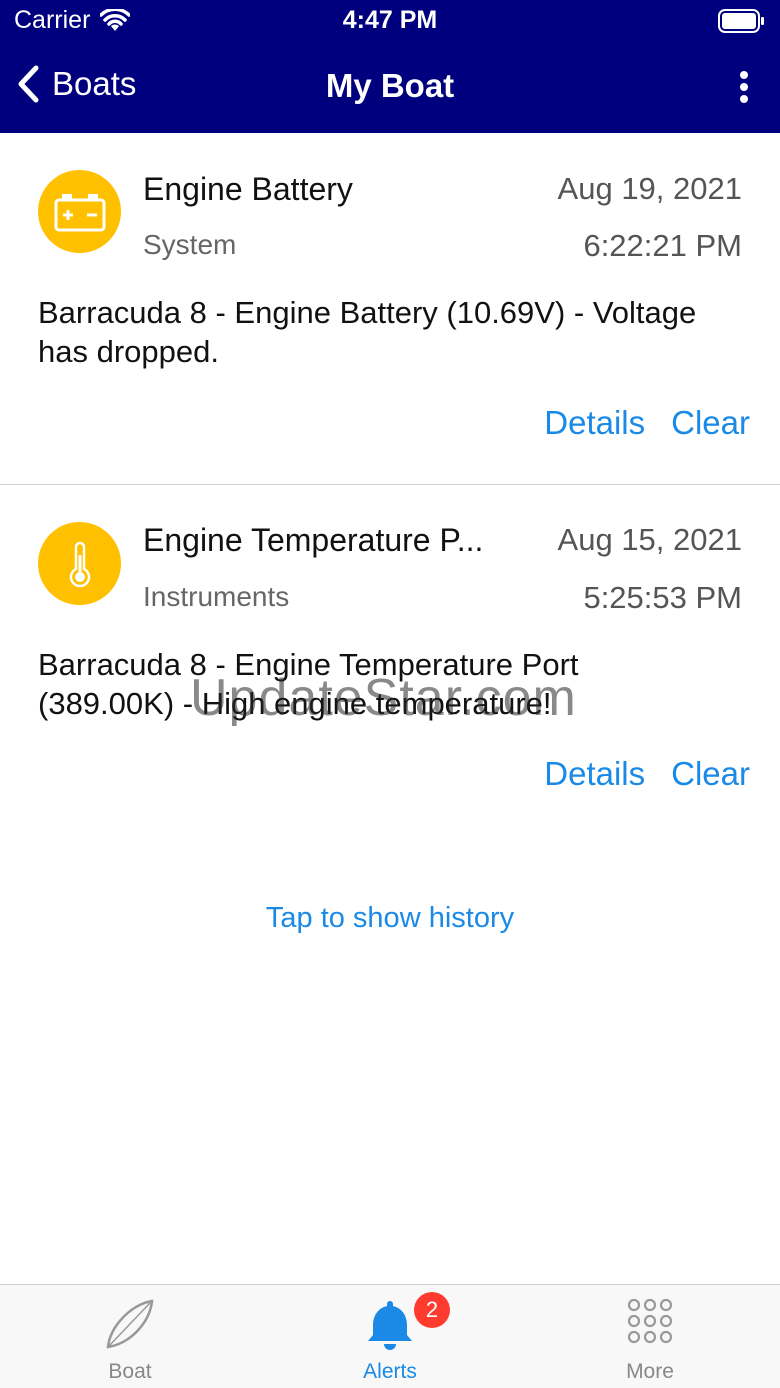 This screenshot has height=1388, width=780. I want to click on tab-alerts: Alerts, so click(390, 1336).